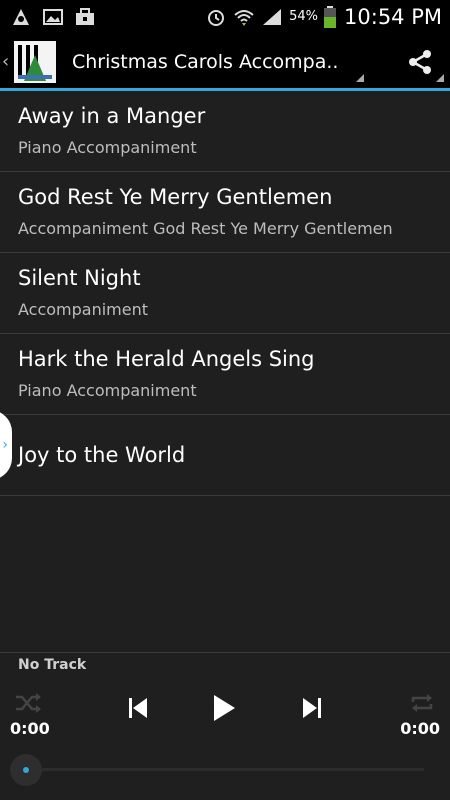  What do you see at coordinates (52, 665) in the screenshot?
I see `now-playing-label: No Track` at bounding box center [52, 665].